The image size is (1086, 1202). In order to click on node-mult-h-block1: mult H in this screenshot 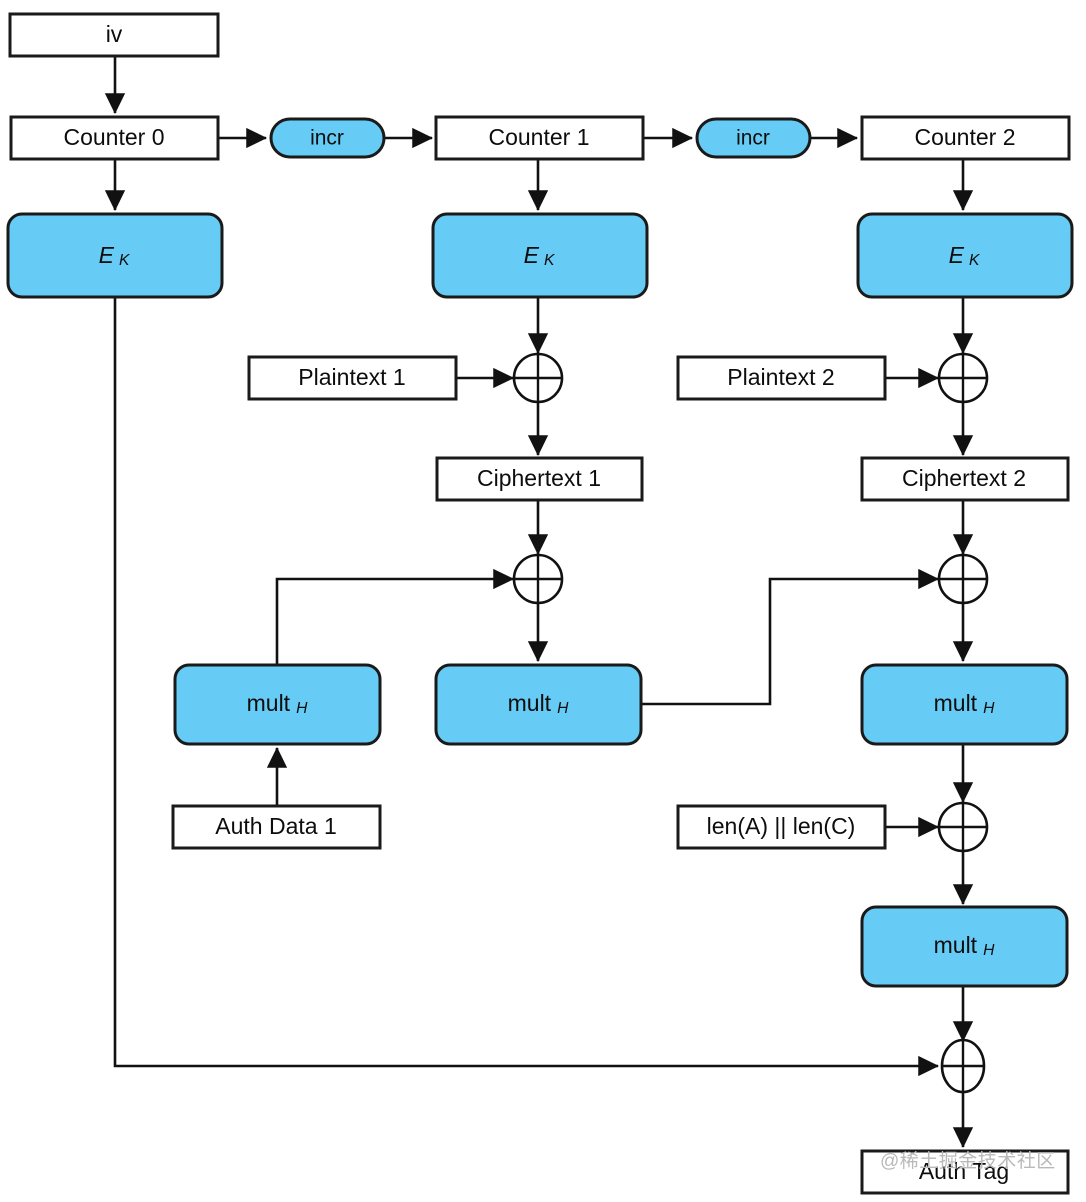, I will do `click(538, 704)`.